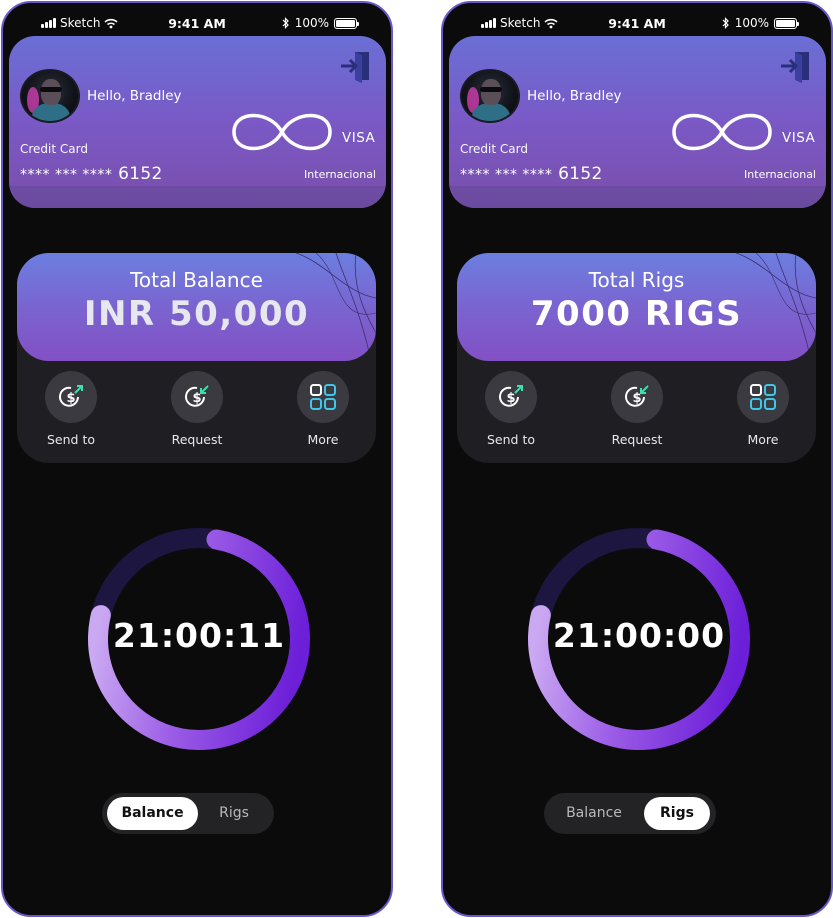  I want to click on balance-box: Total Balance INR 50,000, so click(196, 307).